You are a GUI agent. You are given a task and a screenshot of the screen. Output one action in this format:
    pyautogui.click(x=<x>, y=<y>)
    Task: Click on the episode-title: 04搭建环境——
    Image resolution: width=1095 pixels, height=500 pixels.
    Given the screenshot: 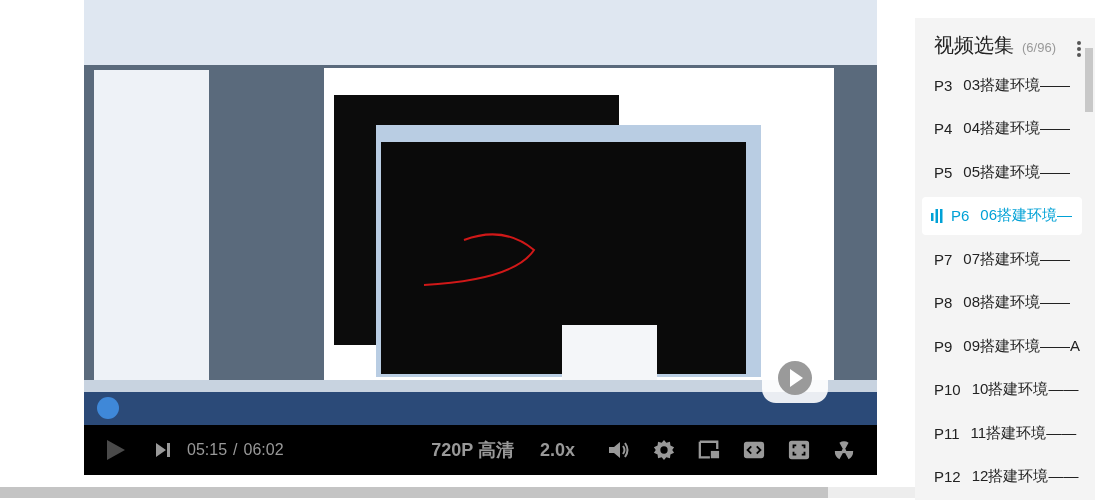 What is the action you would take?
    pyautogui.click(x=1017, y=128)
    